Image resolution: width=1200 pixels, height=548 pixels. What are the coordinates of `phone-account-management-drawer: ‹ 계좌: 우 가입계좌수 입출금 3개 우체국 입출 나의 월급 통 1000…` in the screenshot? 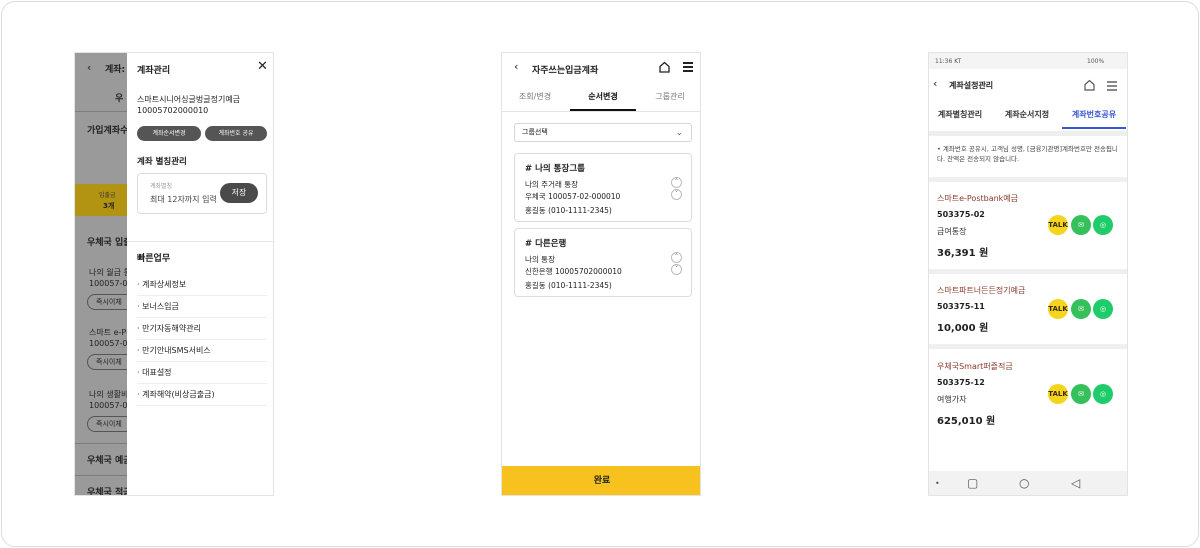 It's located at (174, 274).